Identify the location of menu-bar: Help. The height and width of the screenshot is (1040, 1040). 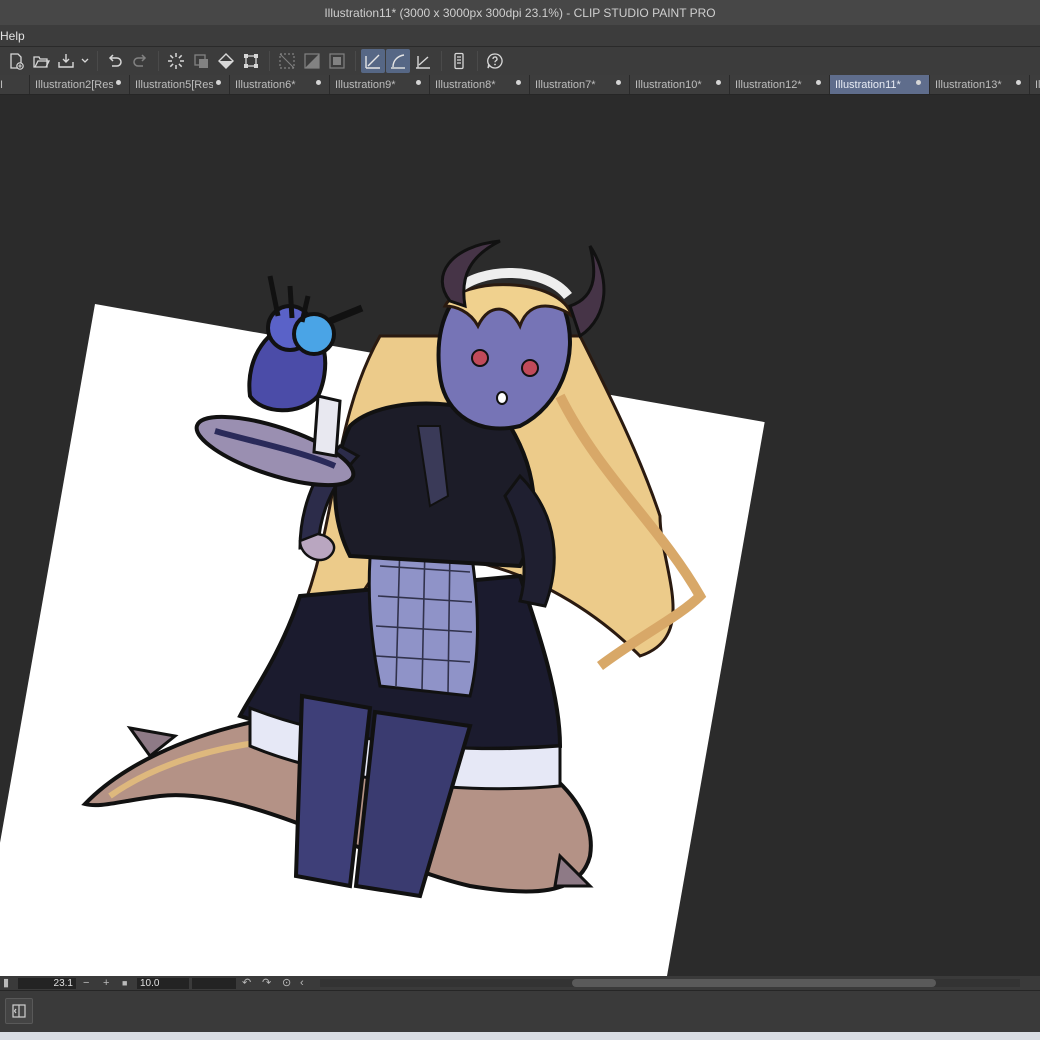
(520, 36).